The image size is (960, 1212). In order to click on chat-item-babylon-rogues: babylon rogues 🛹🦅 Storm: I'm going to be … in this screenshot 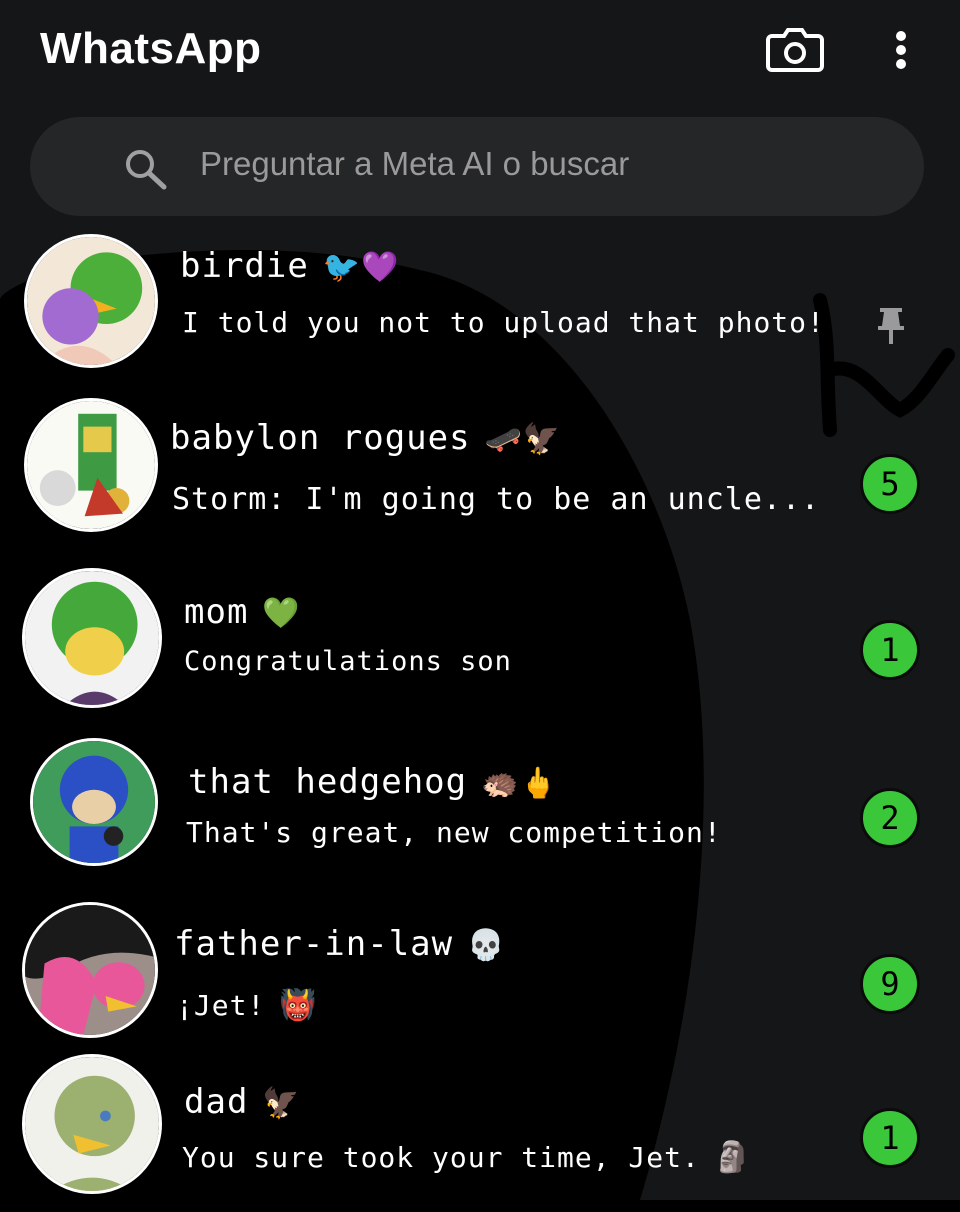, I will do `click(480, 474)`.